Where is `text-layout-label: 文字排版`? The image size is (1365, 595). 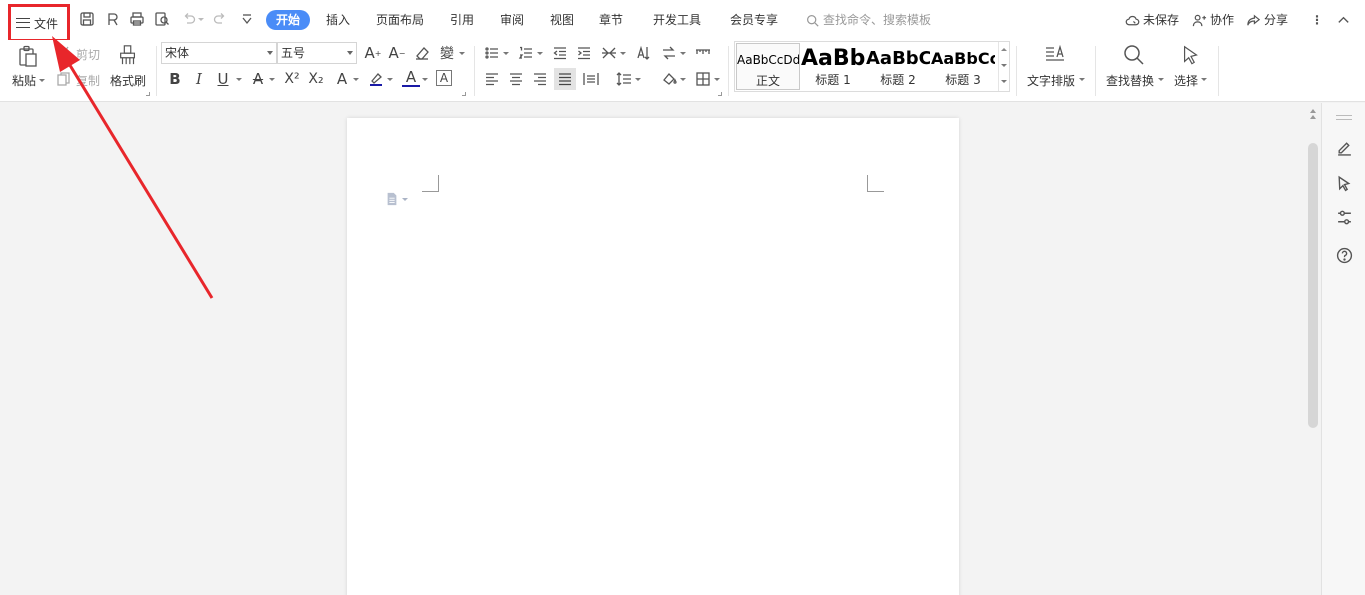
text-layout-label: 文字排版 is located at coordinates (1051, 80).